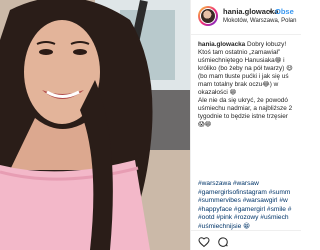  I want to click on comment-icon, so click(223, 242).